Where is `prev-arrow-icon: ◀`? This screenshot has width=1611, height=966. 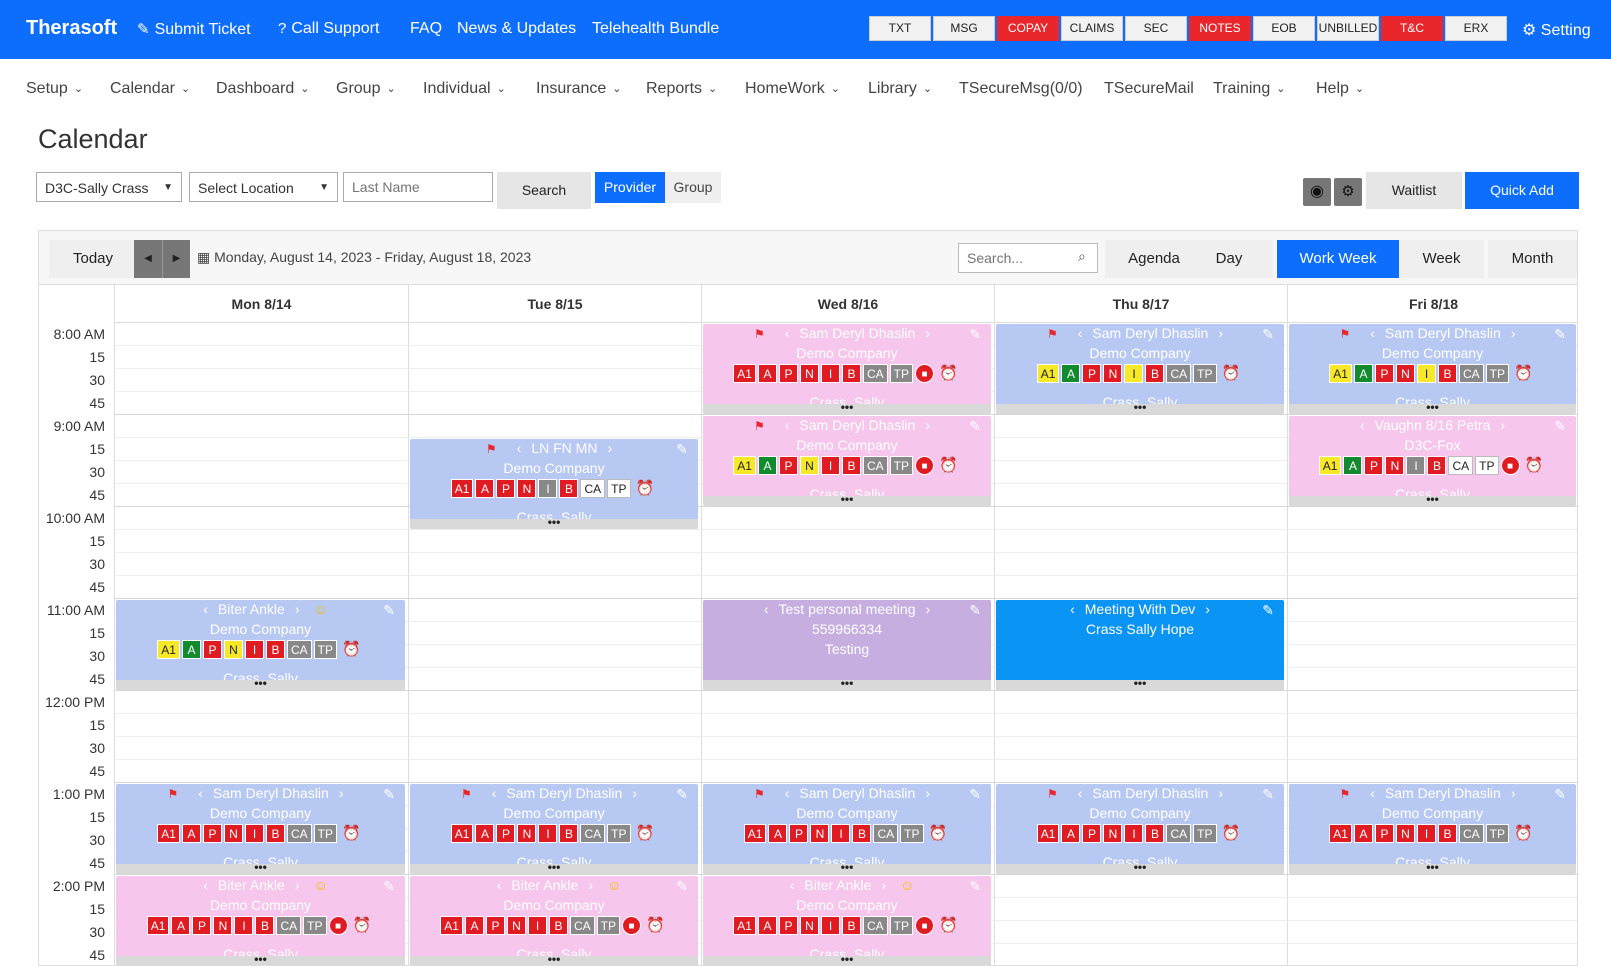
prev-arrow-icon: ◀ is located at coordinates (148, 259).